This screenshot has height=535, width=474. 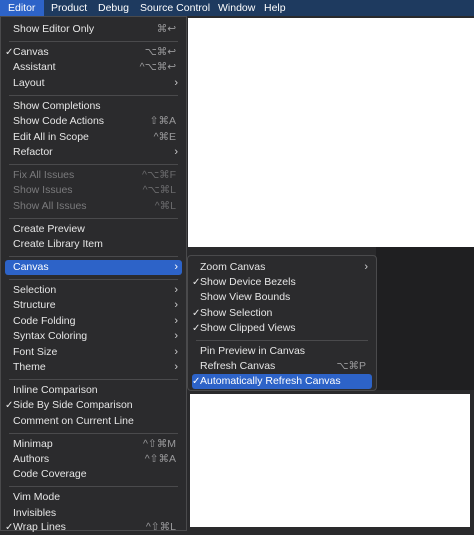 What do you see at coordinates (93, 244) in the screenshot?
I see `menu-item-create-library-item: Create Library Item` at bounding box center [93, 244].